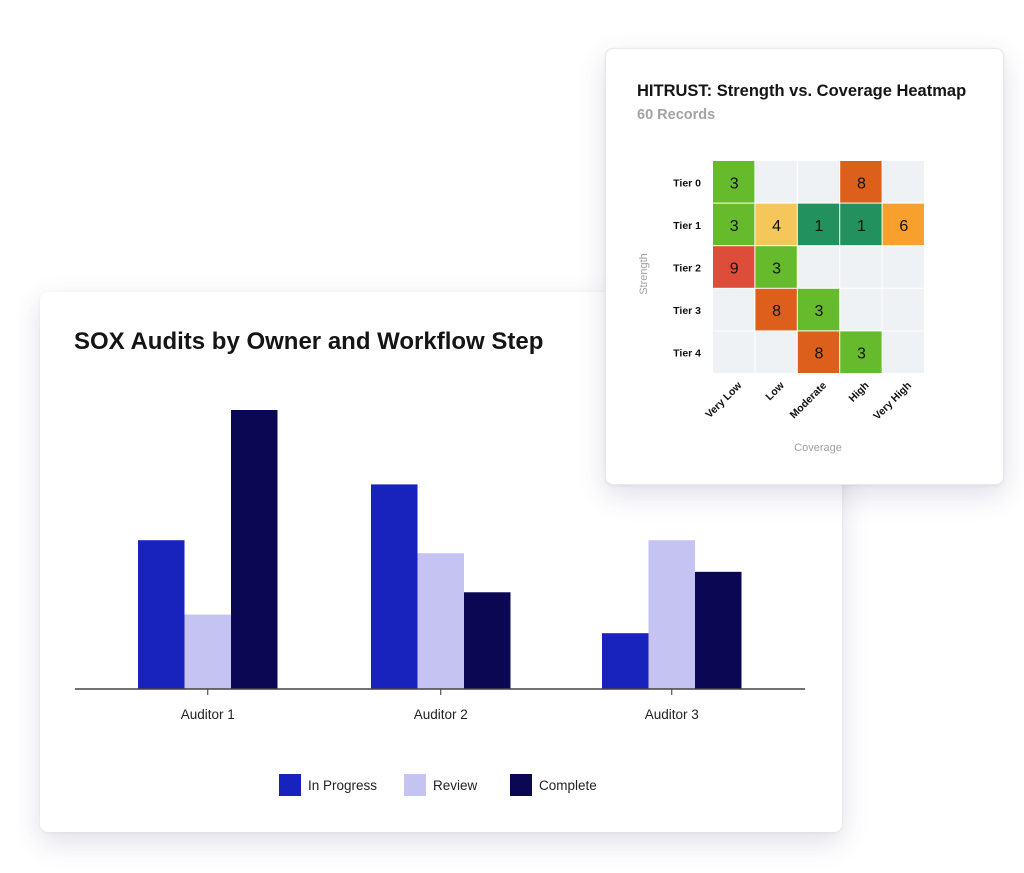  What do you see at coordinates (687, 311) in the screenshot?
I see `y-tick-label: Tier 3` at bounding box center [687, 311].